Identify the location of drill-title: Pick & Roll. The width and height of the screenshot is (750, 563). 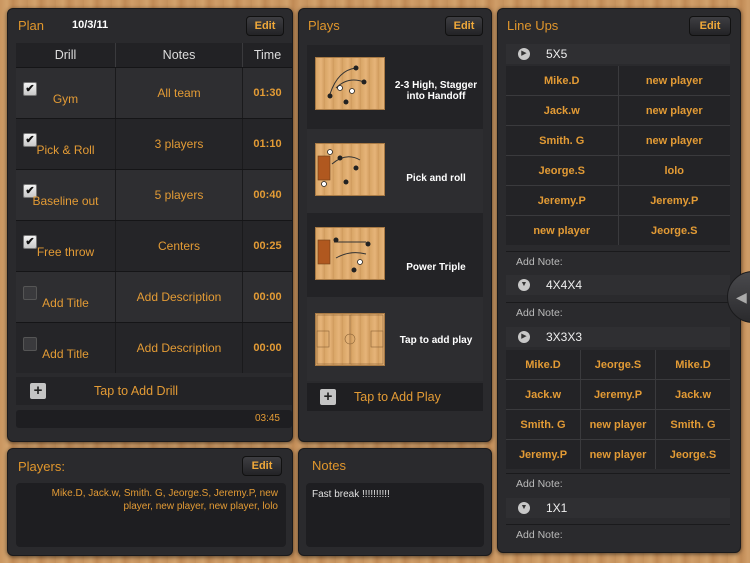
(65, 150).